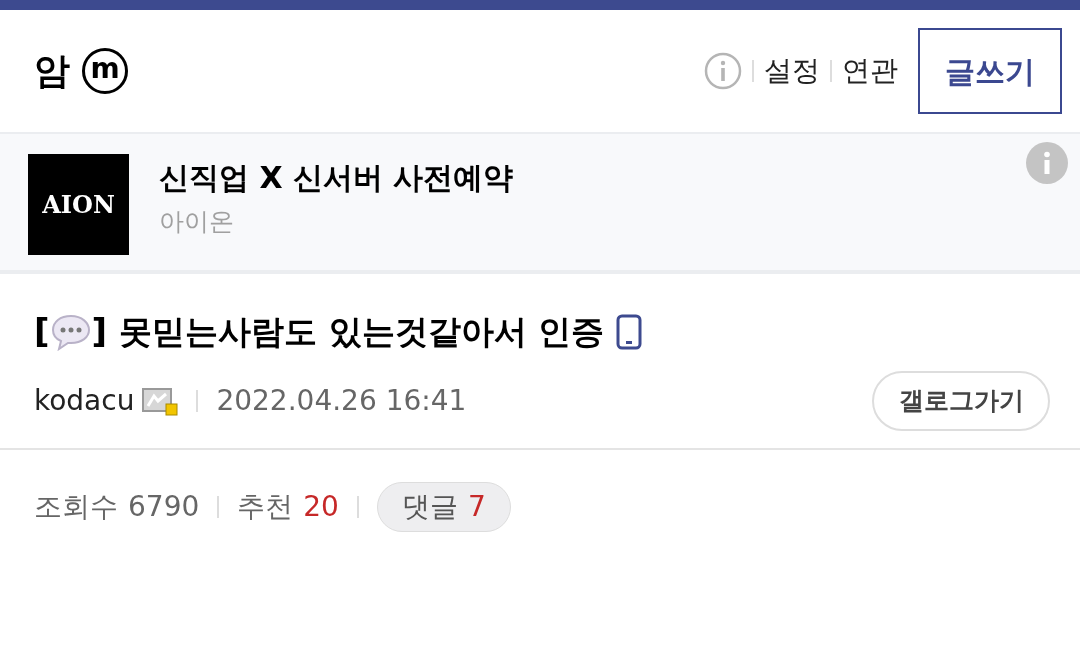  Describe the element at coordinates (961, 401) in the screenshot. I see `gallog-button: 갤로그가기` at that location.